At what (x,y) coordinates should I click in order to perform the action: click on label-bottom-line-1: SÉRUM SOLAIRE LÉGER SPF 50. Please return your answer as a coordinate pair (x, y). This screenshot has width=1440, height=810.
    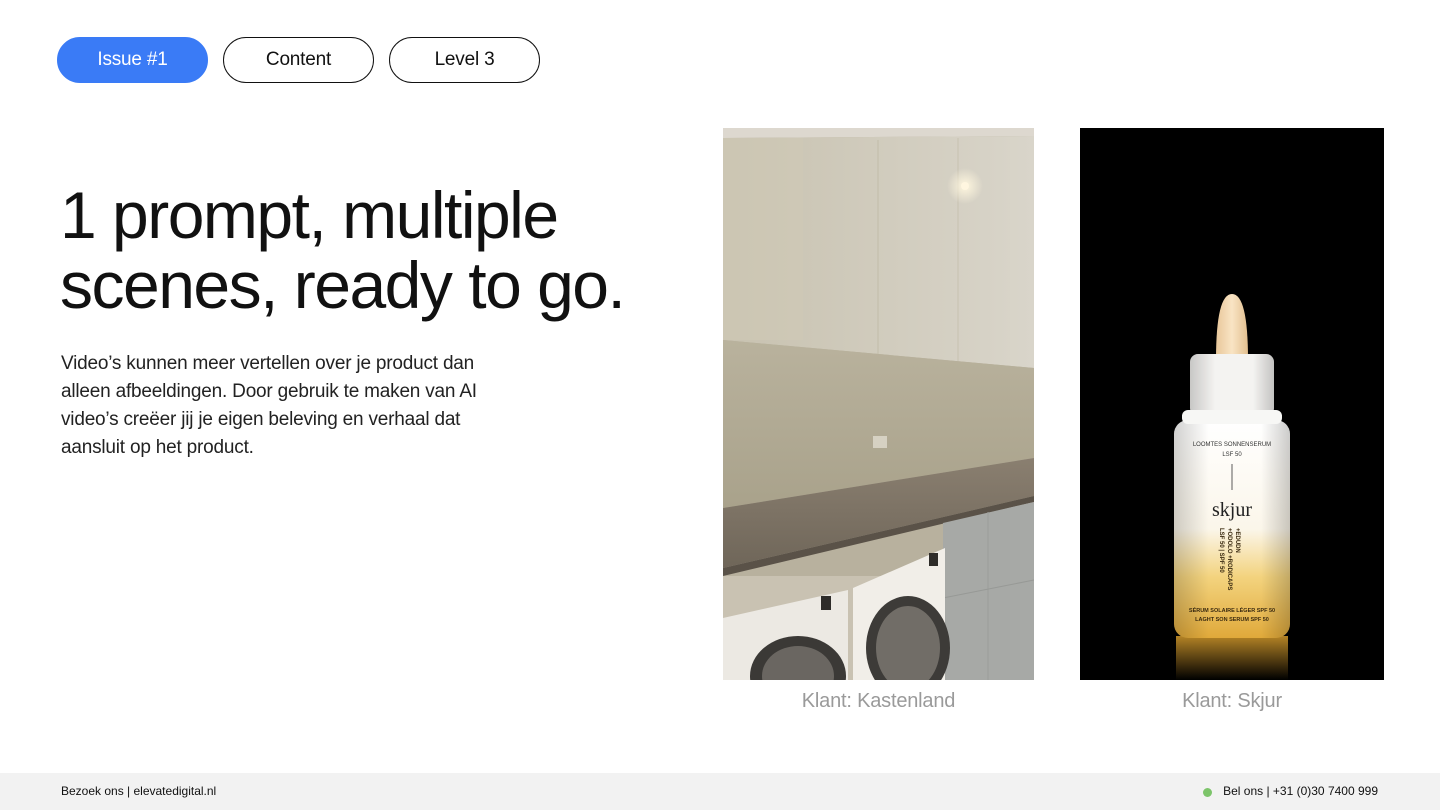
    Looking at the image, I should click on (1232, 610).